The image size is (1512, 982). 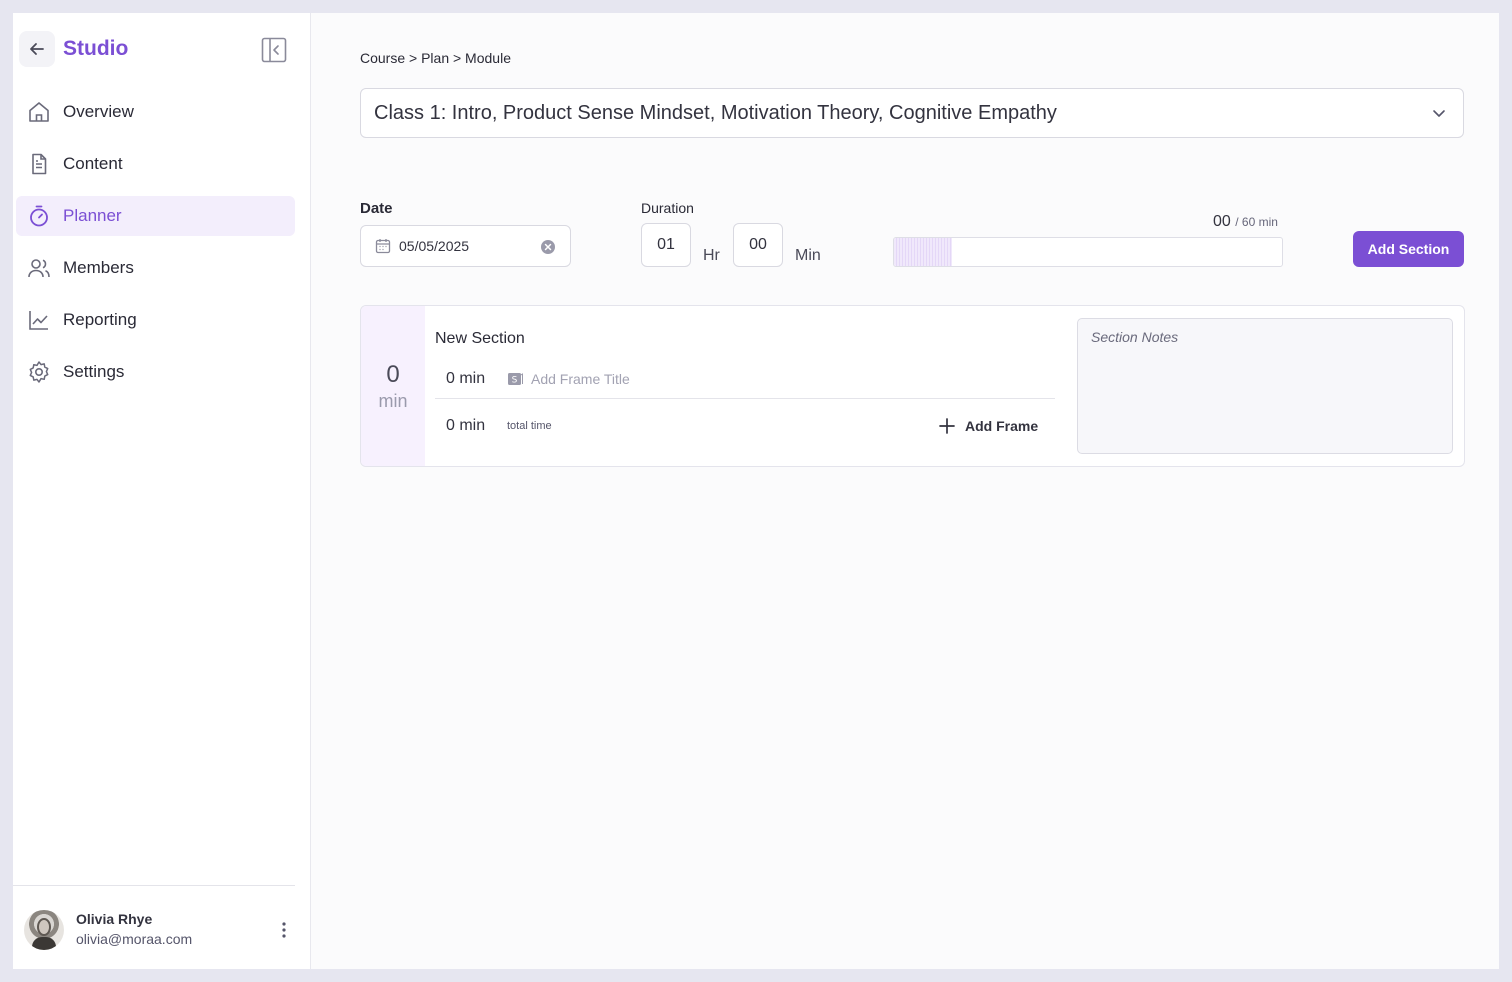 What do you see at coordinates (666, 245) in the screenshot?
I see `duration-hours-input: 01` at bounding box center [666, 245].